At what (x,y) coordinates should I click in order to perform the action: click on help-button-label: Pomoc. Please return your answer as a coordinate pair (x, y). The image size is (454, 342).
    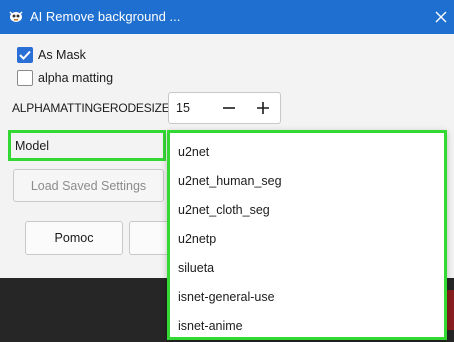
    Looking at the image, I should click on (74, 238).